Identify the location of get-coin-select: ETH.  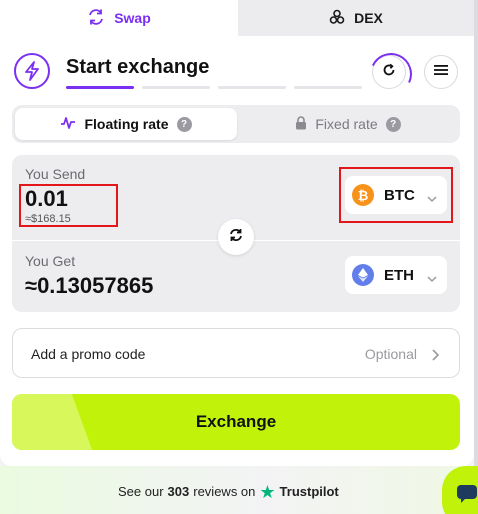
(396, 275).